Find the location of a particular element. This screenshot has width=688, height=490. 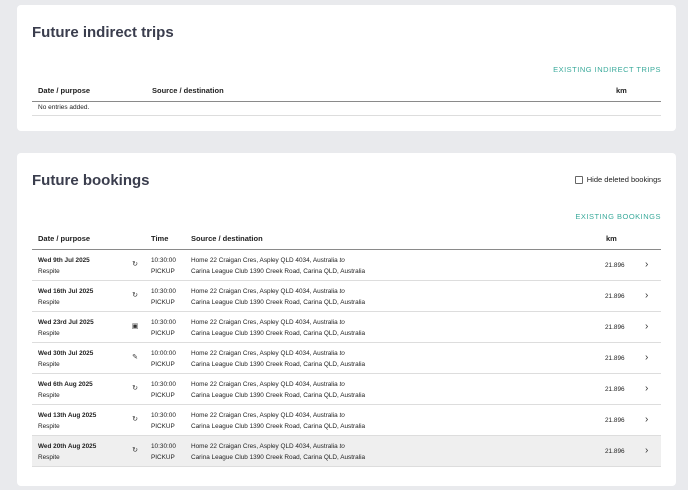

section-title: Future bookings is located at coordinates (91, 180).